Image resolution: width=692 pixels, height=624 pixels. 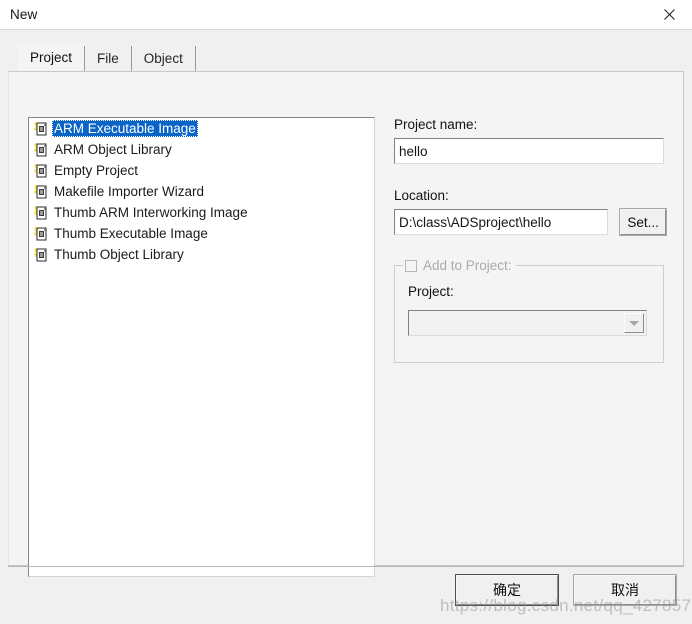 What do you see at coordinates (346, 15) in the screenshot?
I see `title-bar: New` at bounding box center [346, 15].